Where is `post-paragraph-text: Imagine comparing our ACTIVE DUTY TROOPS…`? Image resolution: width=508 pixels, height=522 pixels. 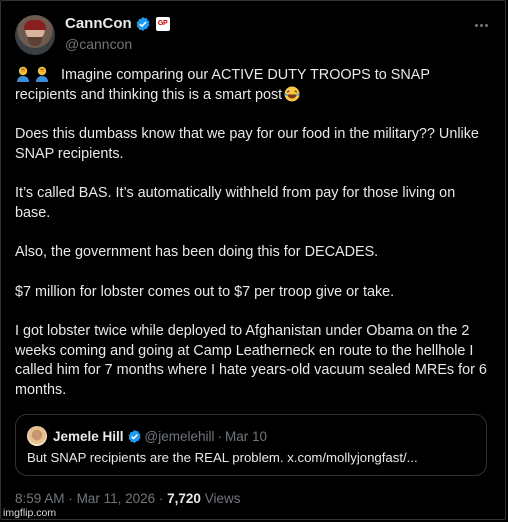 post-paragraph-text: Imagine comparing our ACTIVE DUTY TROOPS… is located at coordinates (222, 85).